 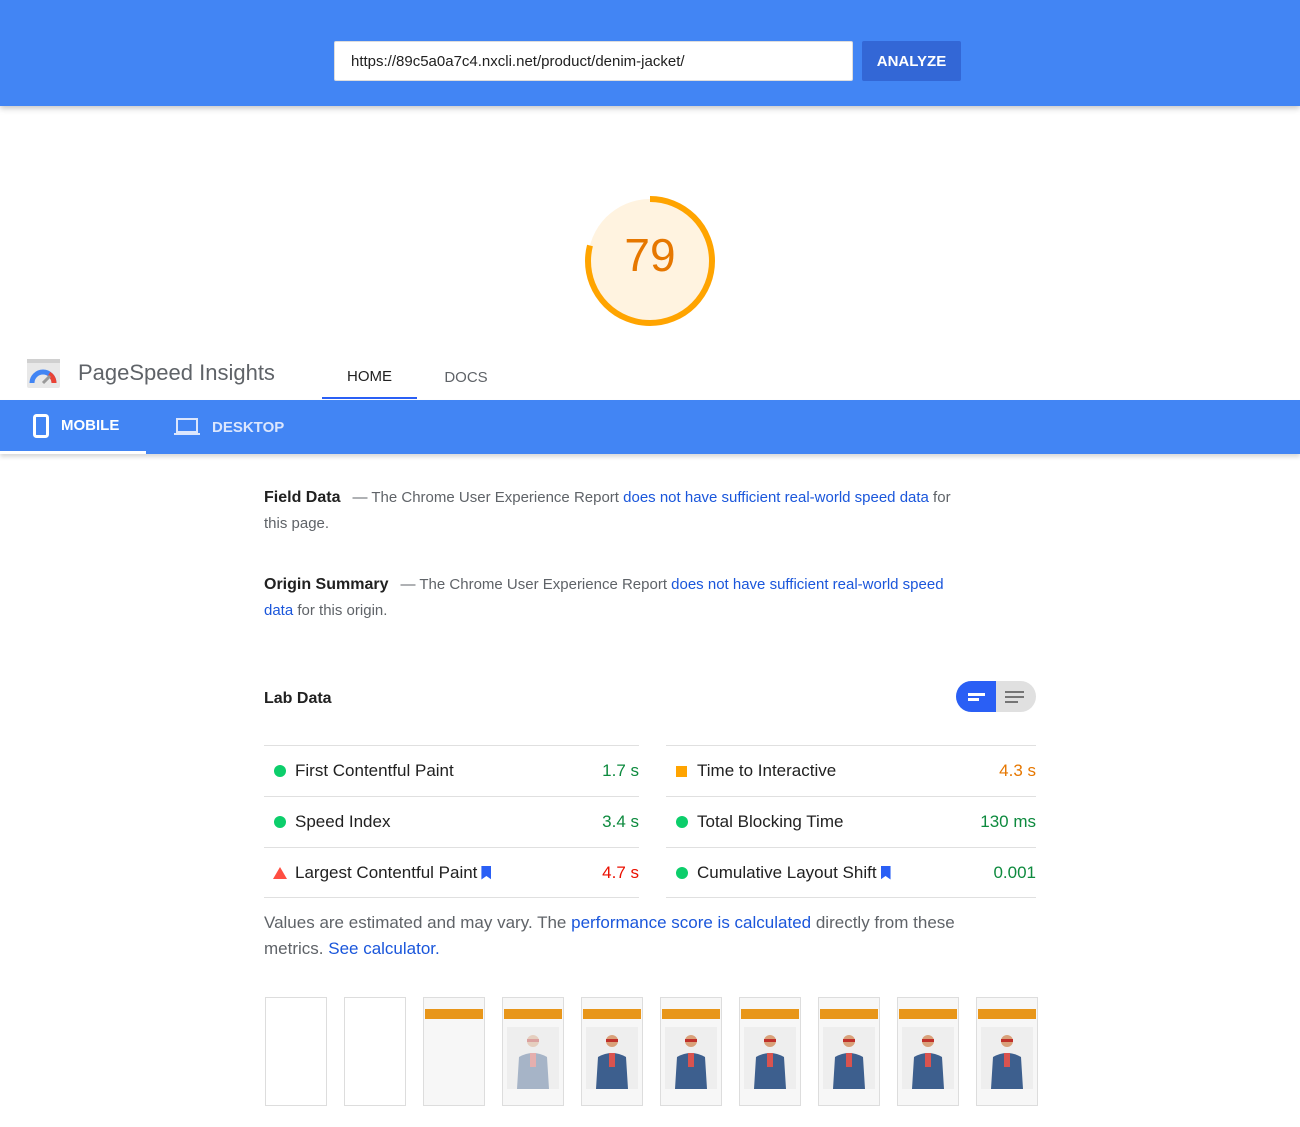 I want to click on compact-view-button, so click(x=976, y=696).